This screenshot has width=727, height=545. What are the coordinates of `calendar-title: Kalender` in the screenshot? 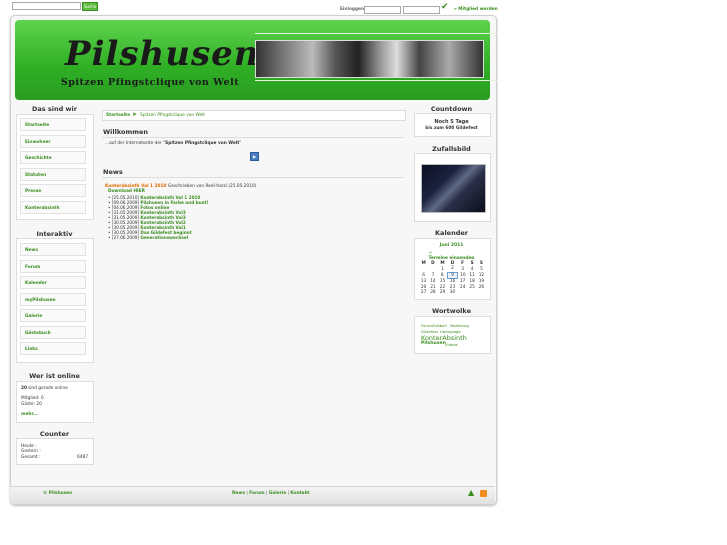 It's located at (451, 233).